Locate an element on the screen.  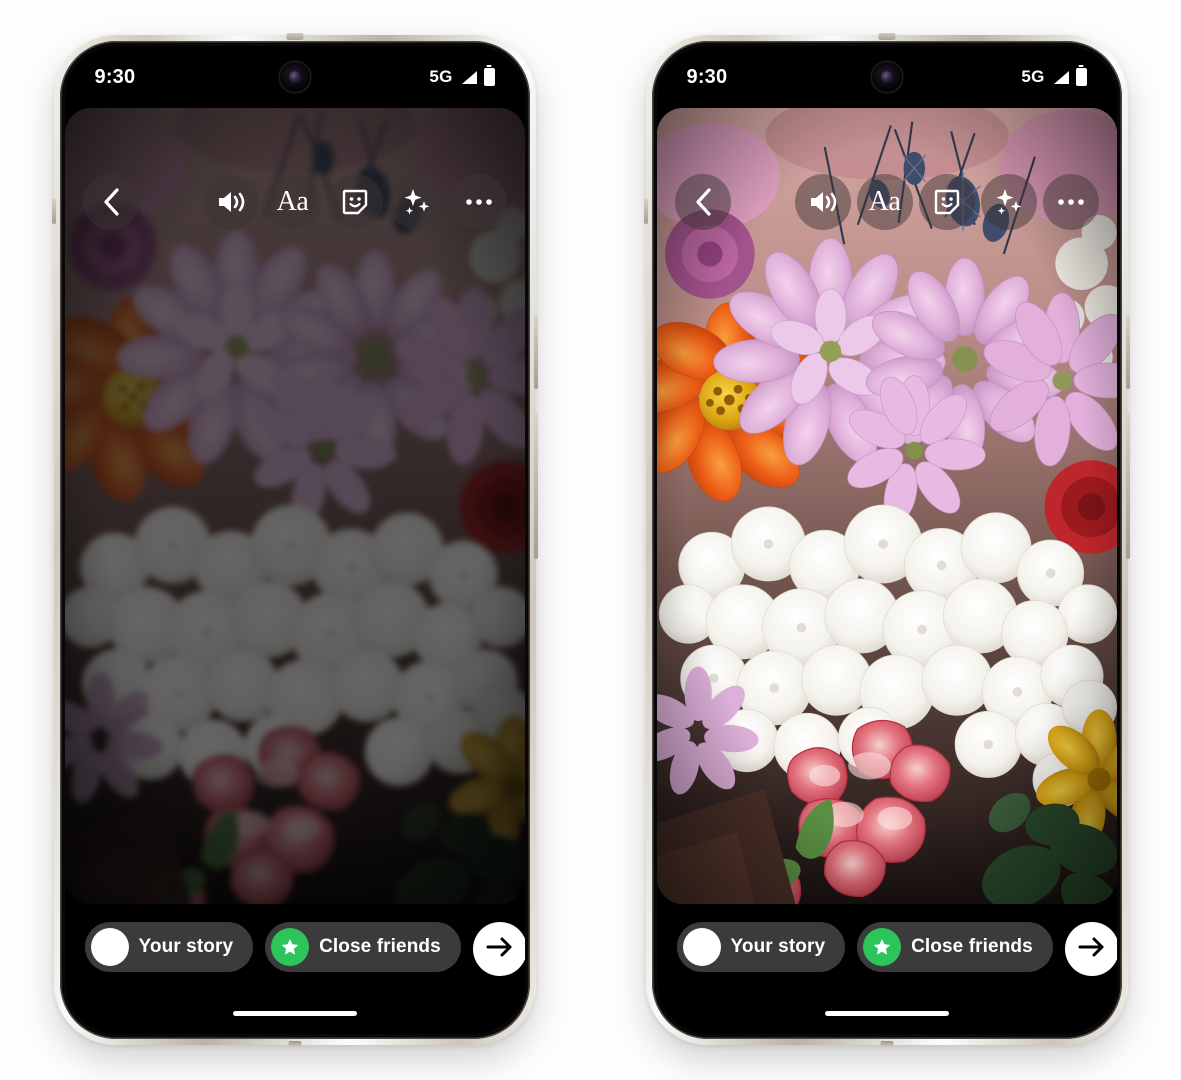
story-toolbar-right: Aa is located at coordinates (887, 202).